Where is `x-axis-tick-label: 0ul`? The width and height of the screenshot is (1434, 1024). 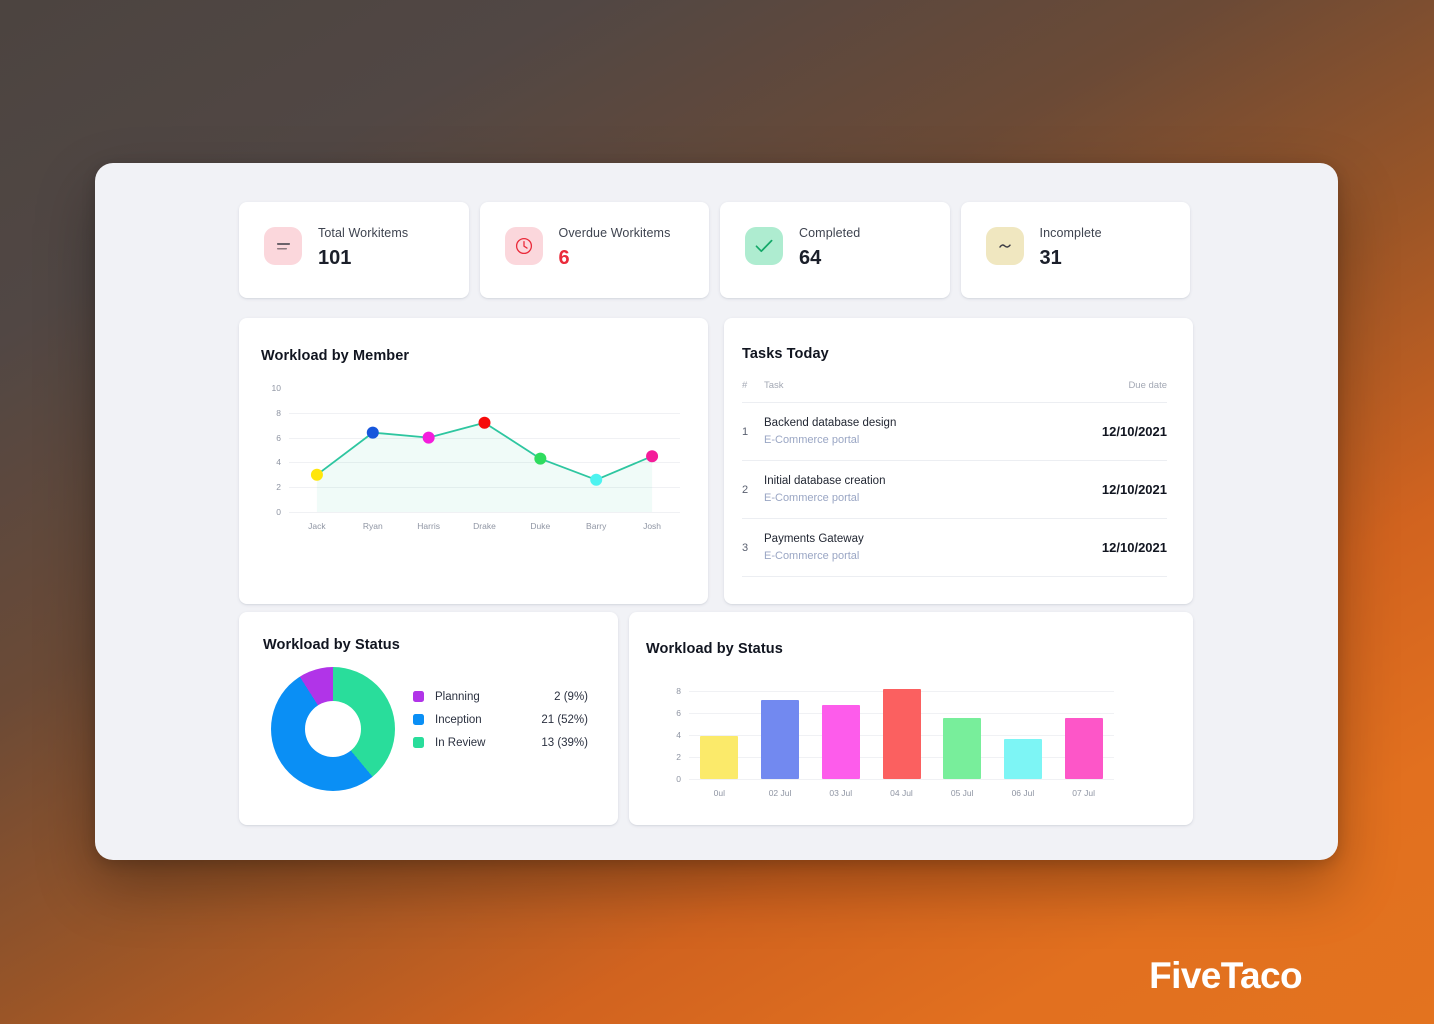 x-axis-tick-label: 0ul is located at coordinates (719, 793).